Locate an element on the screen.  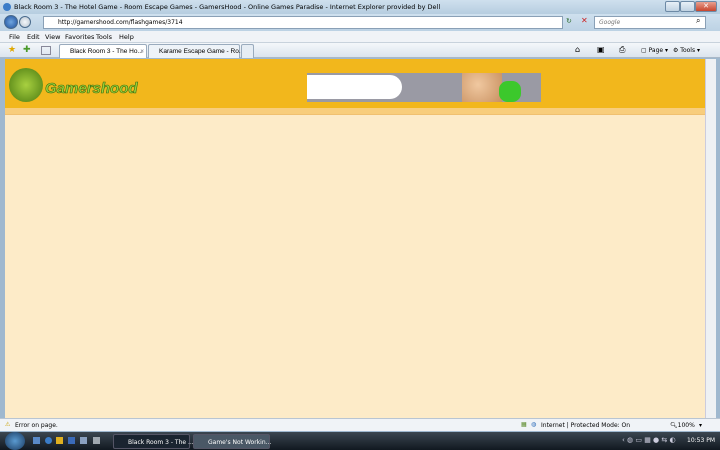
favorites-star-icon: ★ is located at coordinates (12, 50).